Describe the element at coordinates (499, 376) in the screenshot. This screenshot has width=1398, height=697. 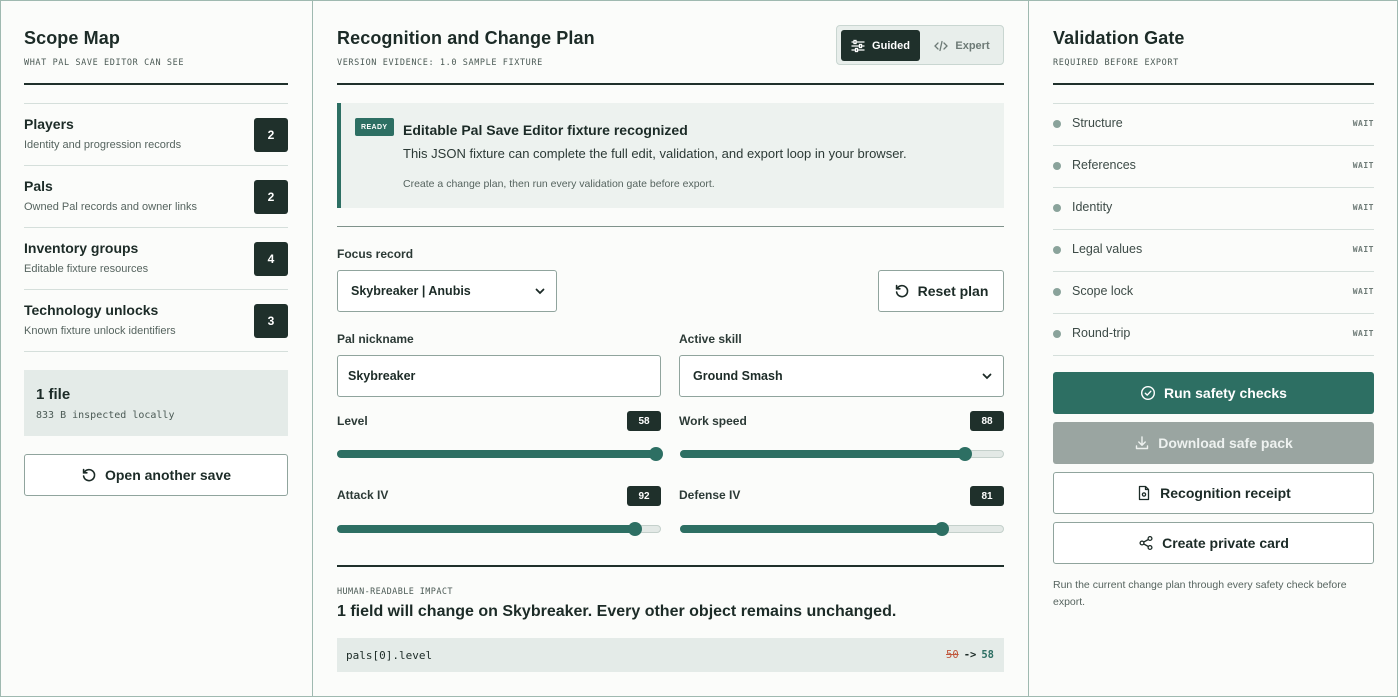
I see `pal-nickname-input: Skybreaker` at that location.